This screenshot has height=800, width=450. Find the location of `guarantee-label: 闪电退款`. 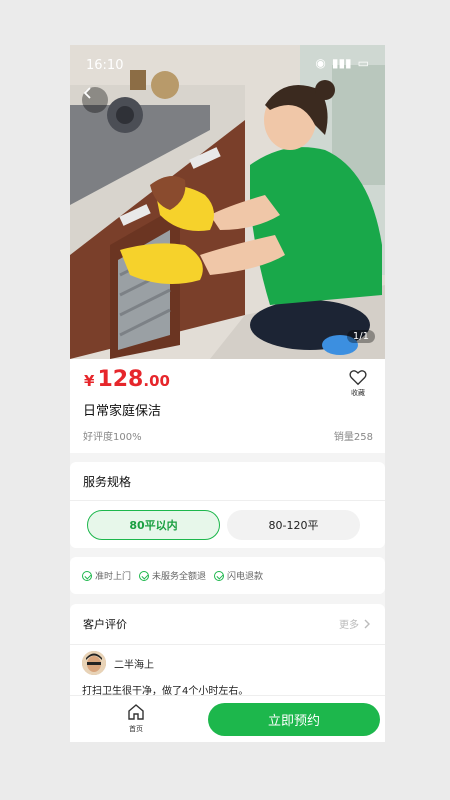

guarantee-label: 闪电退款 is located at coordinates (245, 577).